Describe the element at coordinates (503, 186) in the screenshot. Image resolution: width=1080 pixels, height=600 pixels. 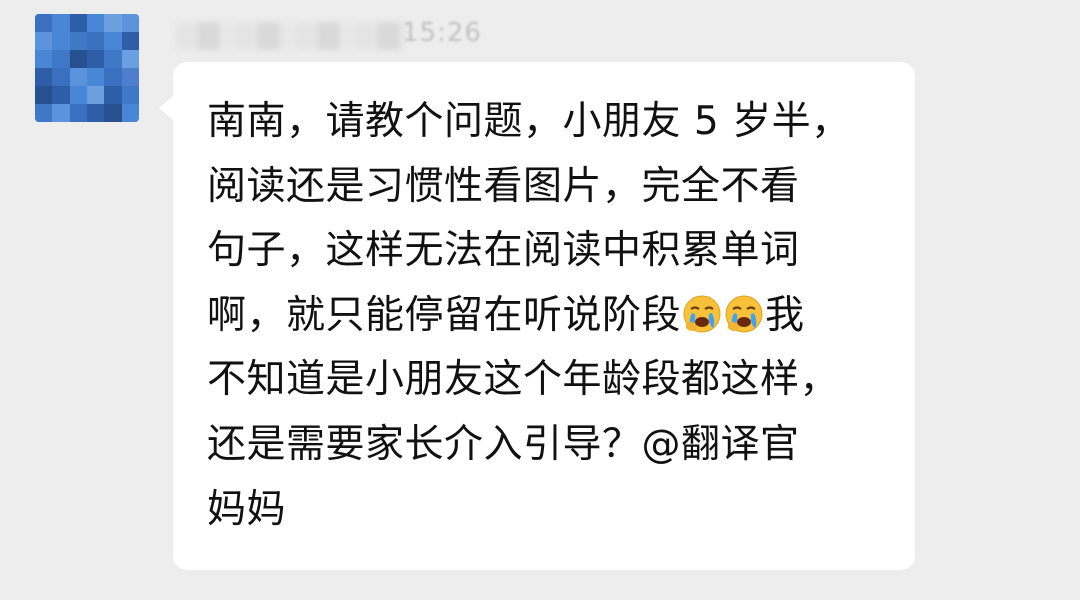
I see `message-line: 阅读还是习惯性看图片，完全不看` at that location.